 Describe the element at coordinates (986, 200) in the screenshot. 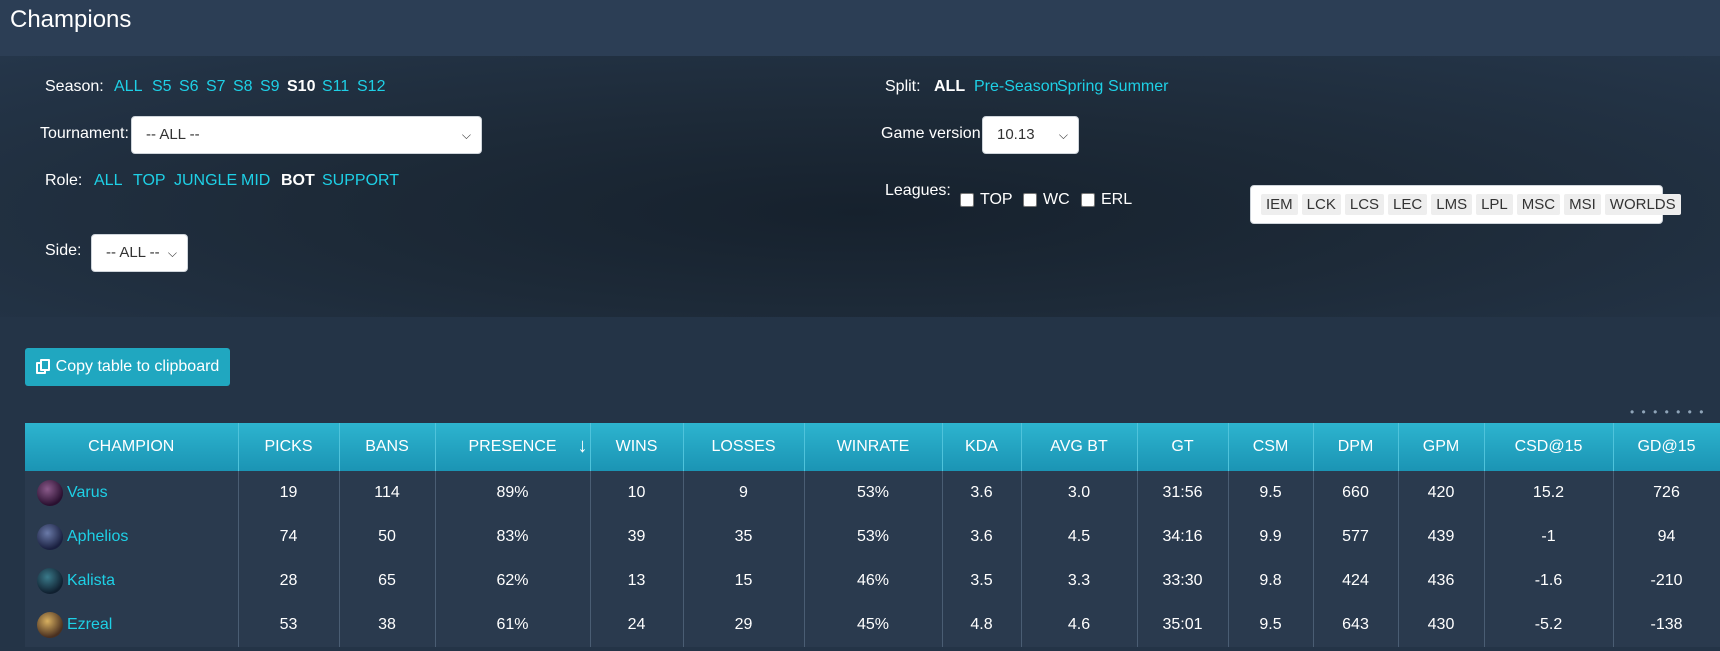

I see `league-checkbox-top: TOP` at that location.